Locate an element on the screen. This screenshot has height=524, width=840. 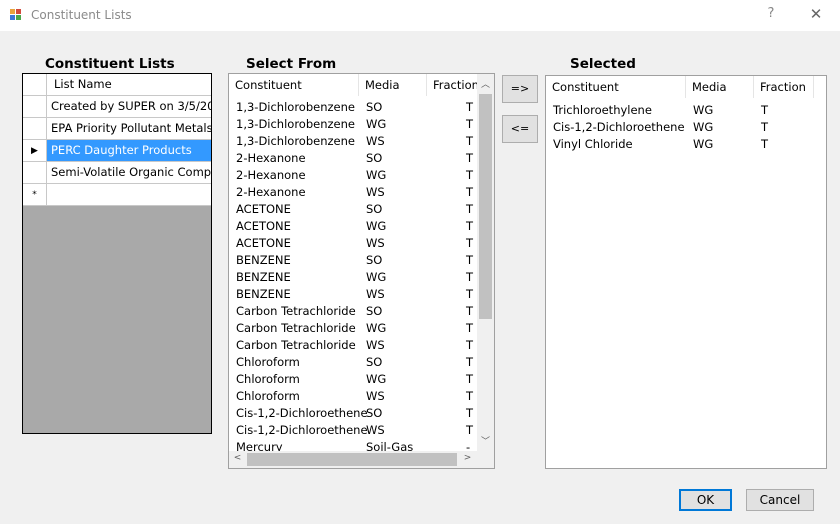
list-item: 2-Hexanone WG T is located at coordinates (353, 175).